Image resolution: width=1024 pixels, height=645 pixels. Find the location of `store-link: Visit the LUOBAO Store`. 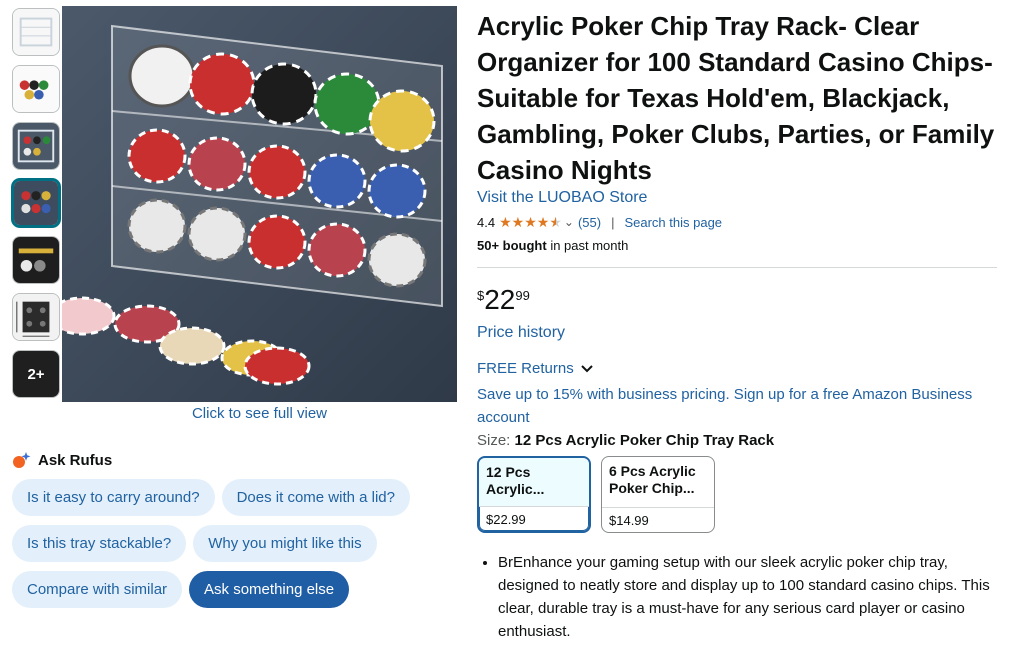

store-link: Visit the LUOBAO Store is located at coordinates (737, 198).